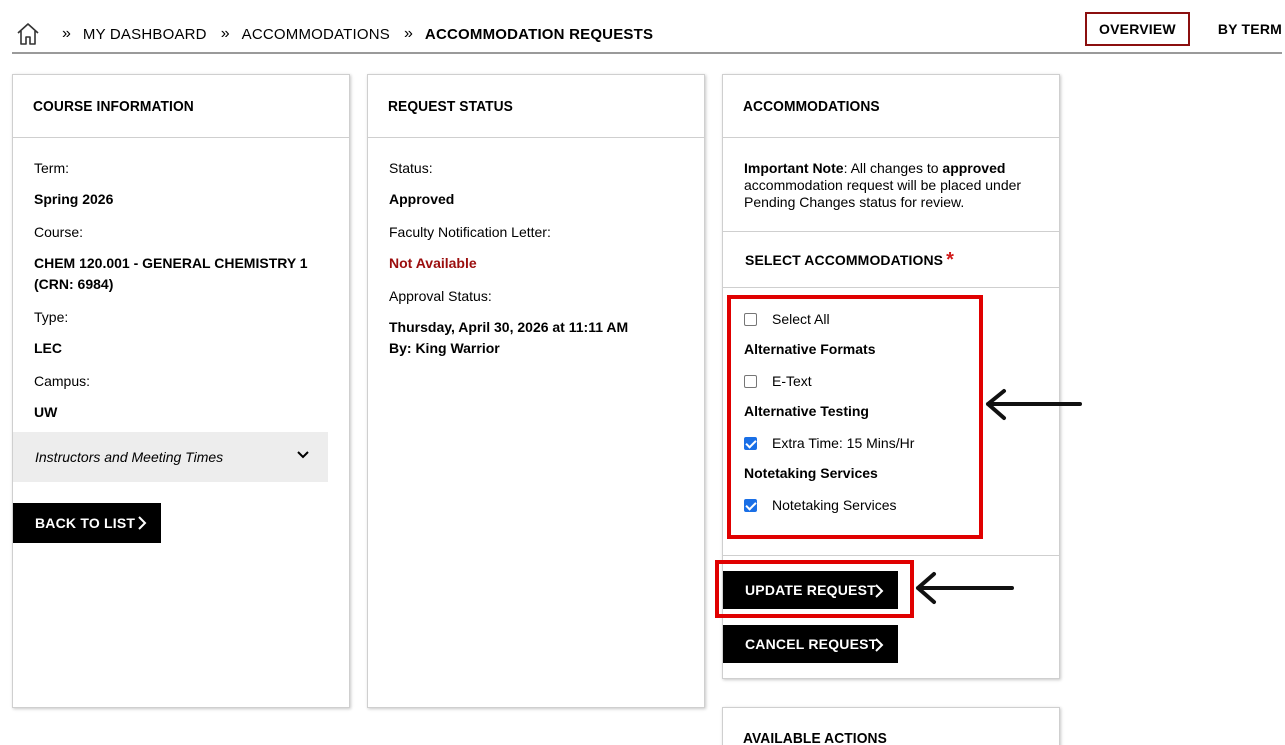  What do you see at coordinates (891, 726) in the screenshot?
I see `available-actions-card: AVAILABLE ACTIONS` at bounding box center [891, 726].